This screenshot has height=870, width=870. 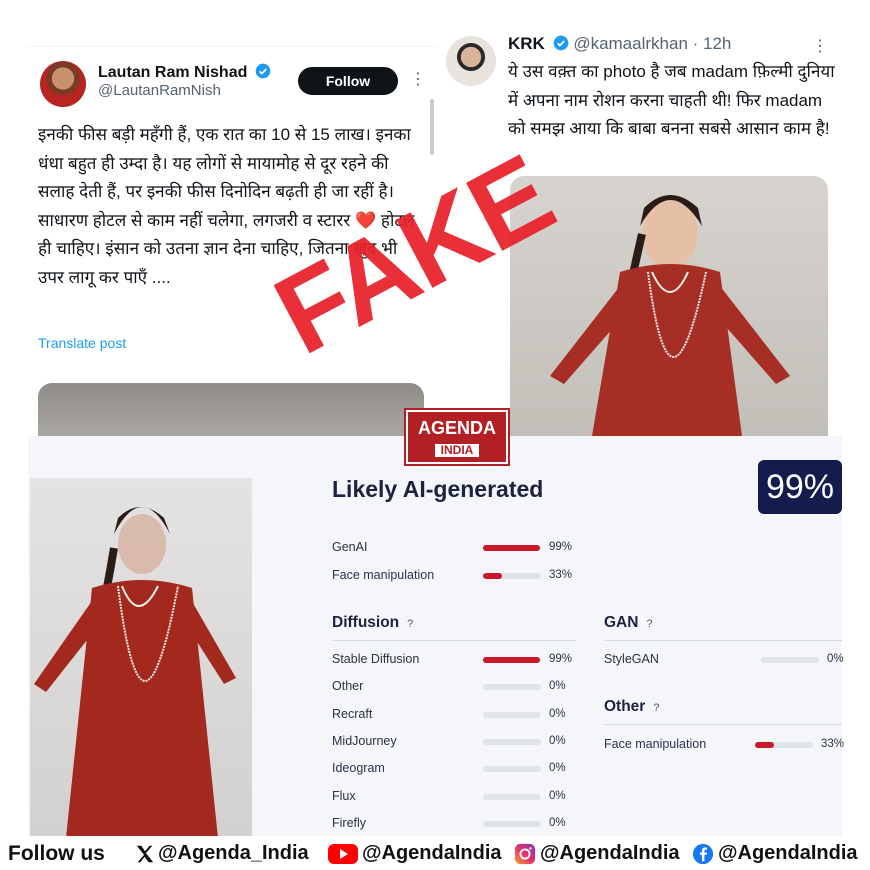 I want to click on facebook-handle: @AgendaIndia, so click(x=788, y=853).